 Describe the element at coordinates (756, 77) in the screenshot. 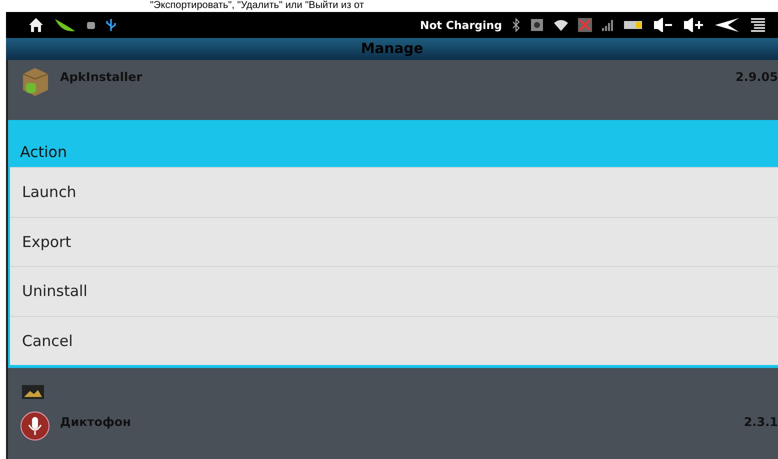

I see `app-version: 2.9.05` at that location.